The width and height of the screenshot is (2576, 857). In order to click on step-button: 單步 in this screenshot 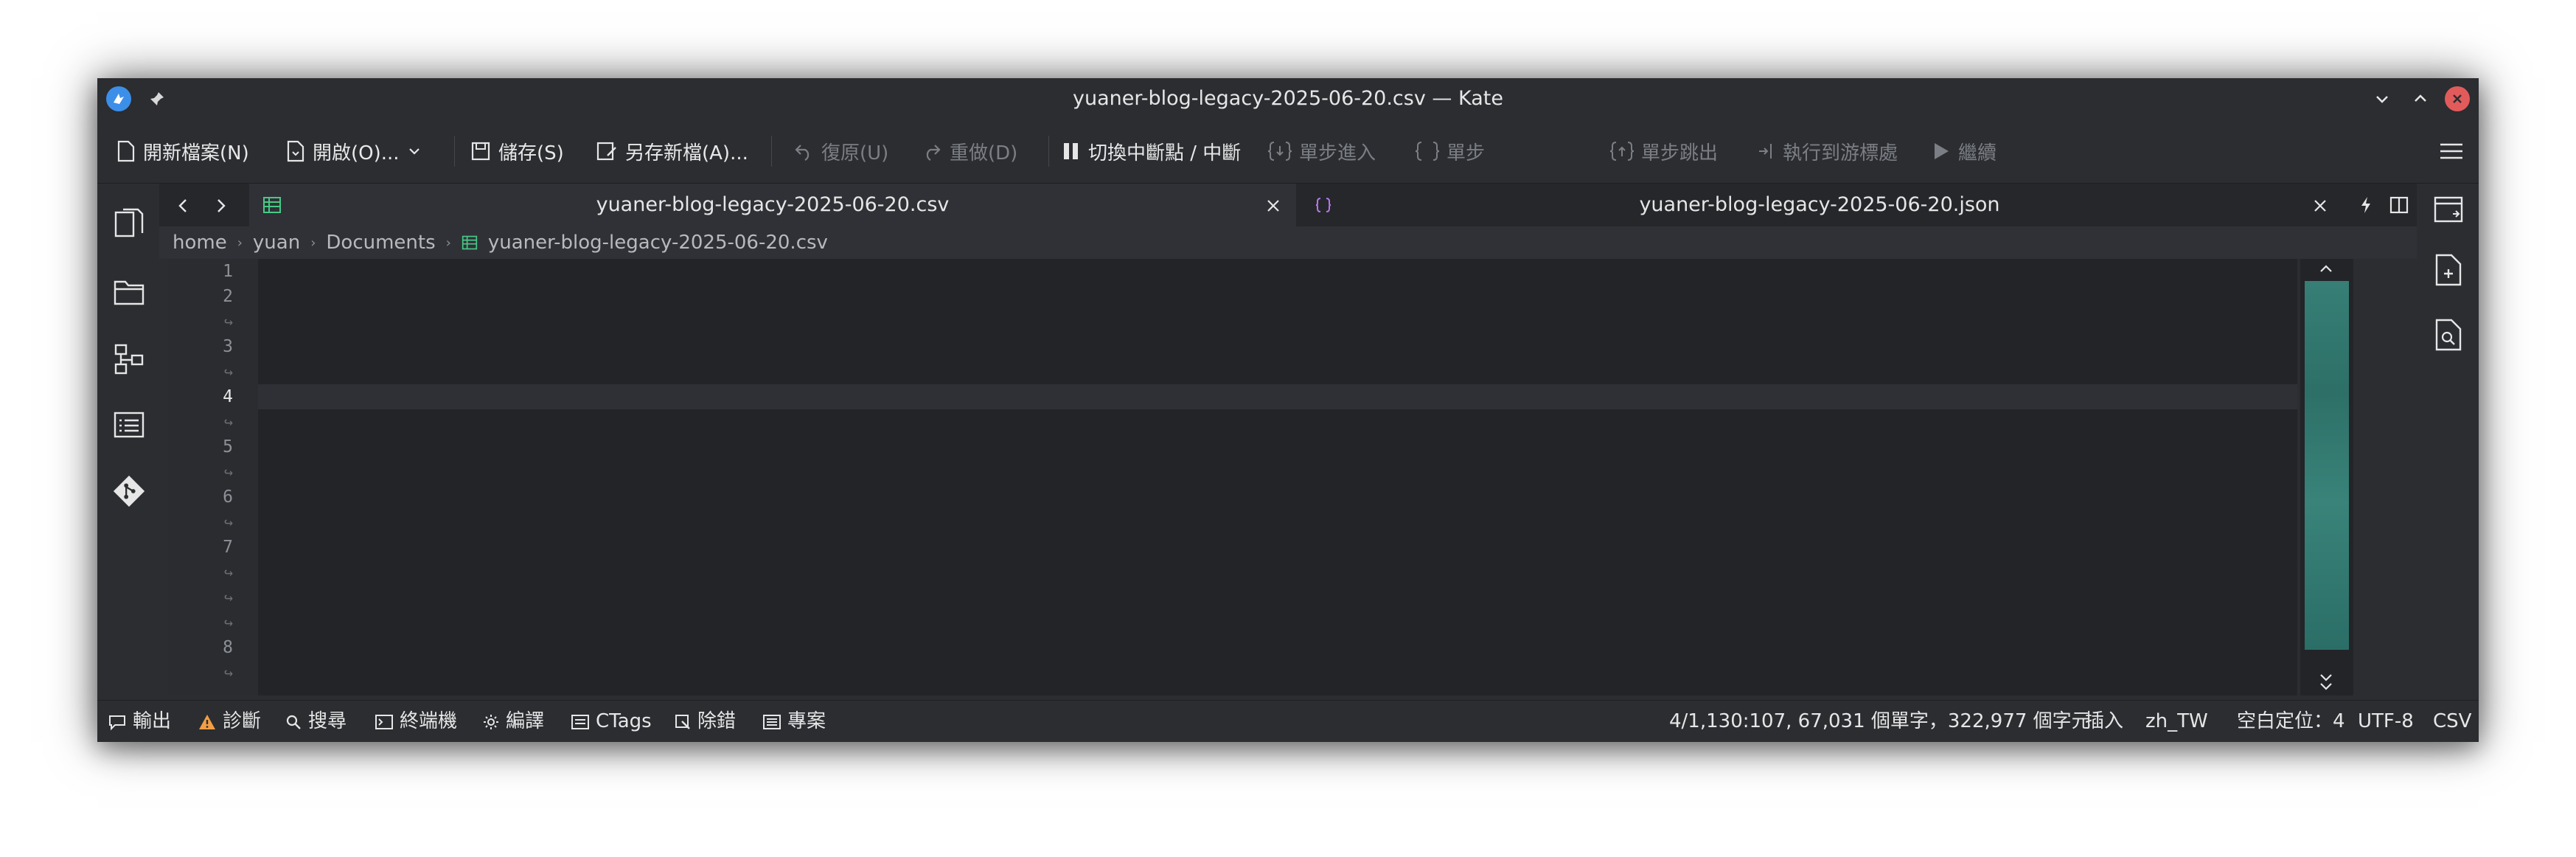, I will do `click(1450, 151)`.